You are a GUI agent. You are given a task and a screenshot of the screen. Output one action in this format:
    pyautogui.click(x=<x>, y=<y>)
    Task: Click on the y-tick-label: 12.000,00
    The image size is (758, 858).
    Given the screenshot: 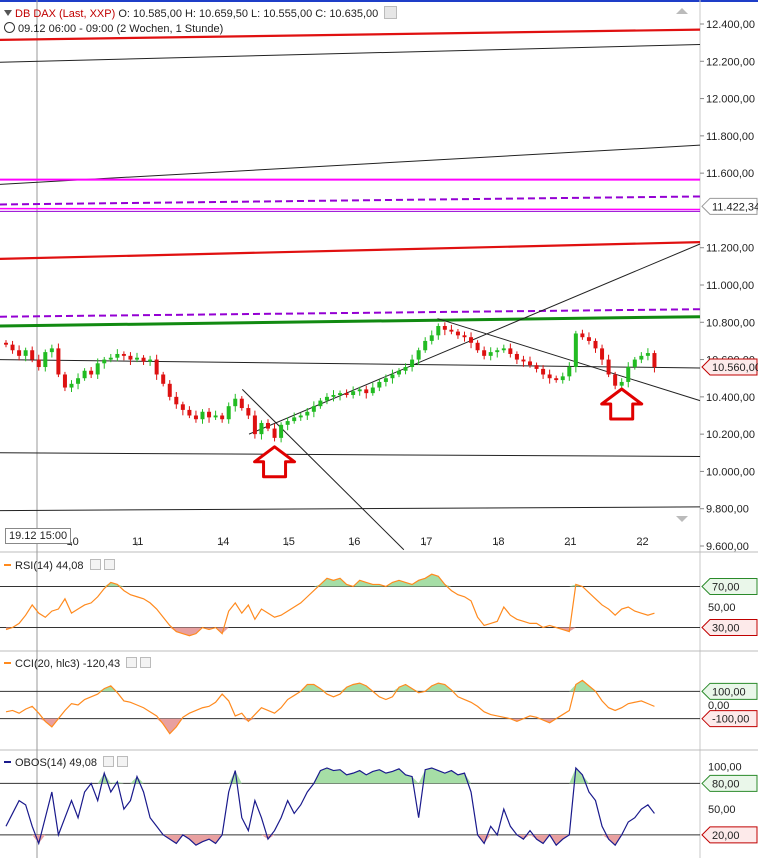 What is the action you would take?
    pyautogui.click(x=730, y=100)
    